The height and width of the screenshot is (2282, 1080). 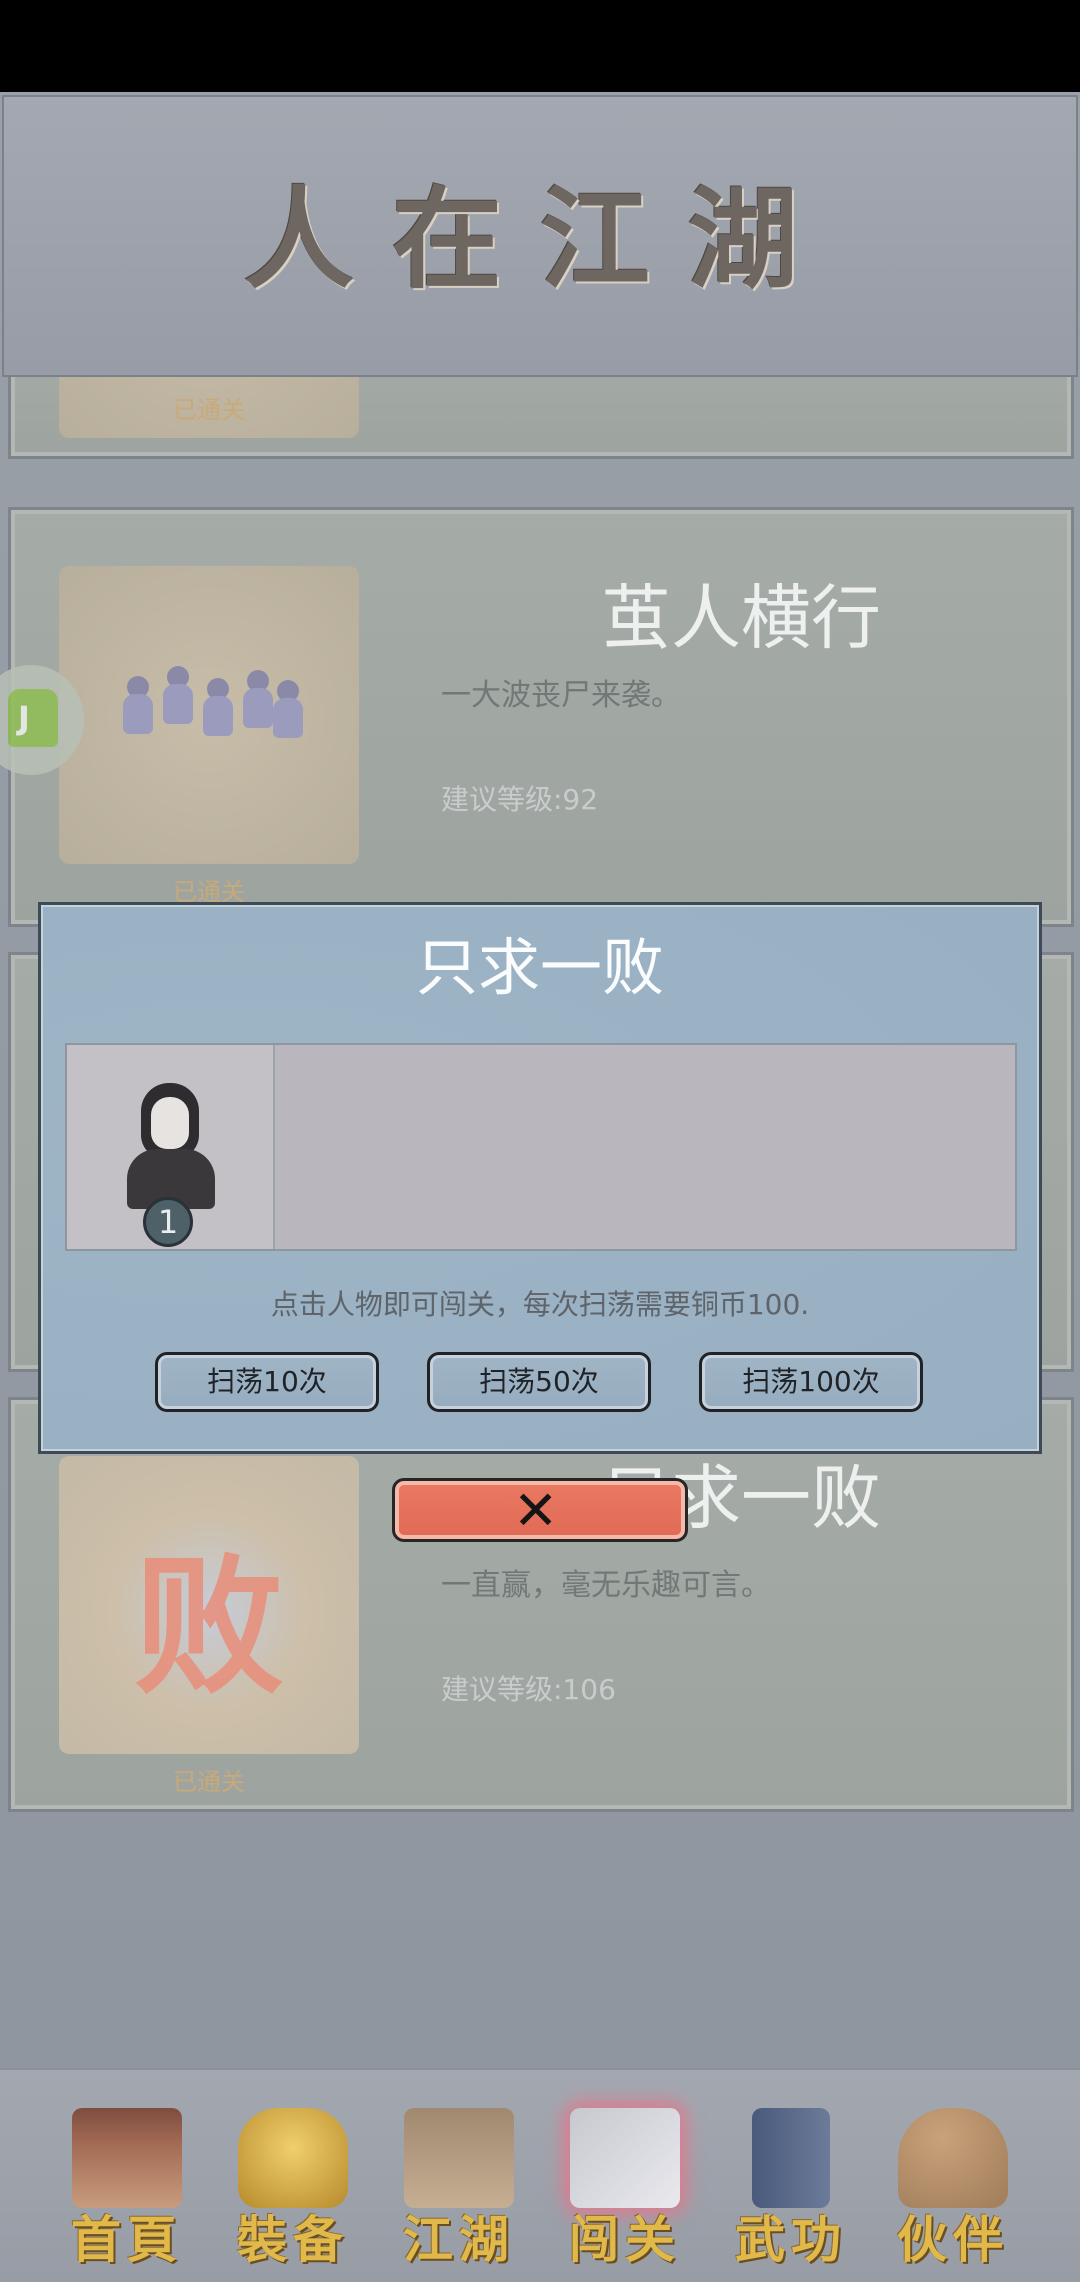 I want to click on level-name: 茧人横行, so click(x=741, y=618).